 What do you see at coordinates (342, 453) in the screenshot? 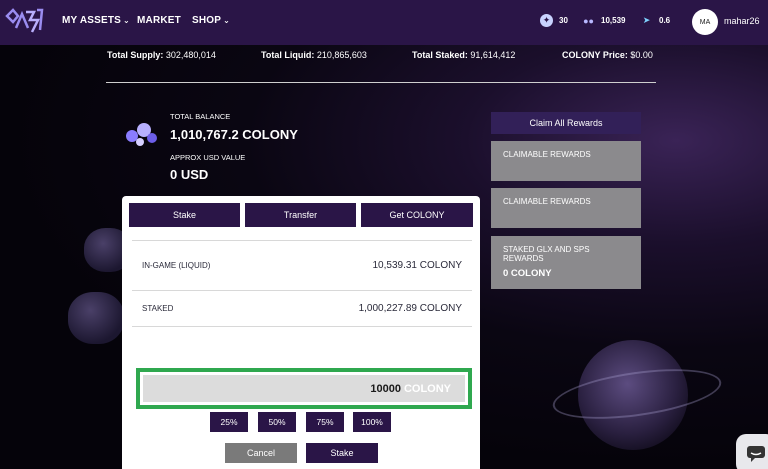
I see `stake-button: Stake` at bounding box center [342, 453].